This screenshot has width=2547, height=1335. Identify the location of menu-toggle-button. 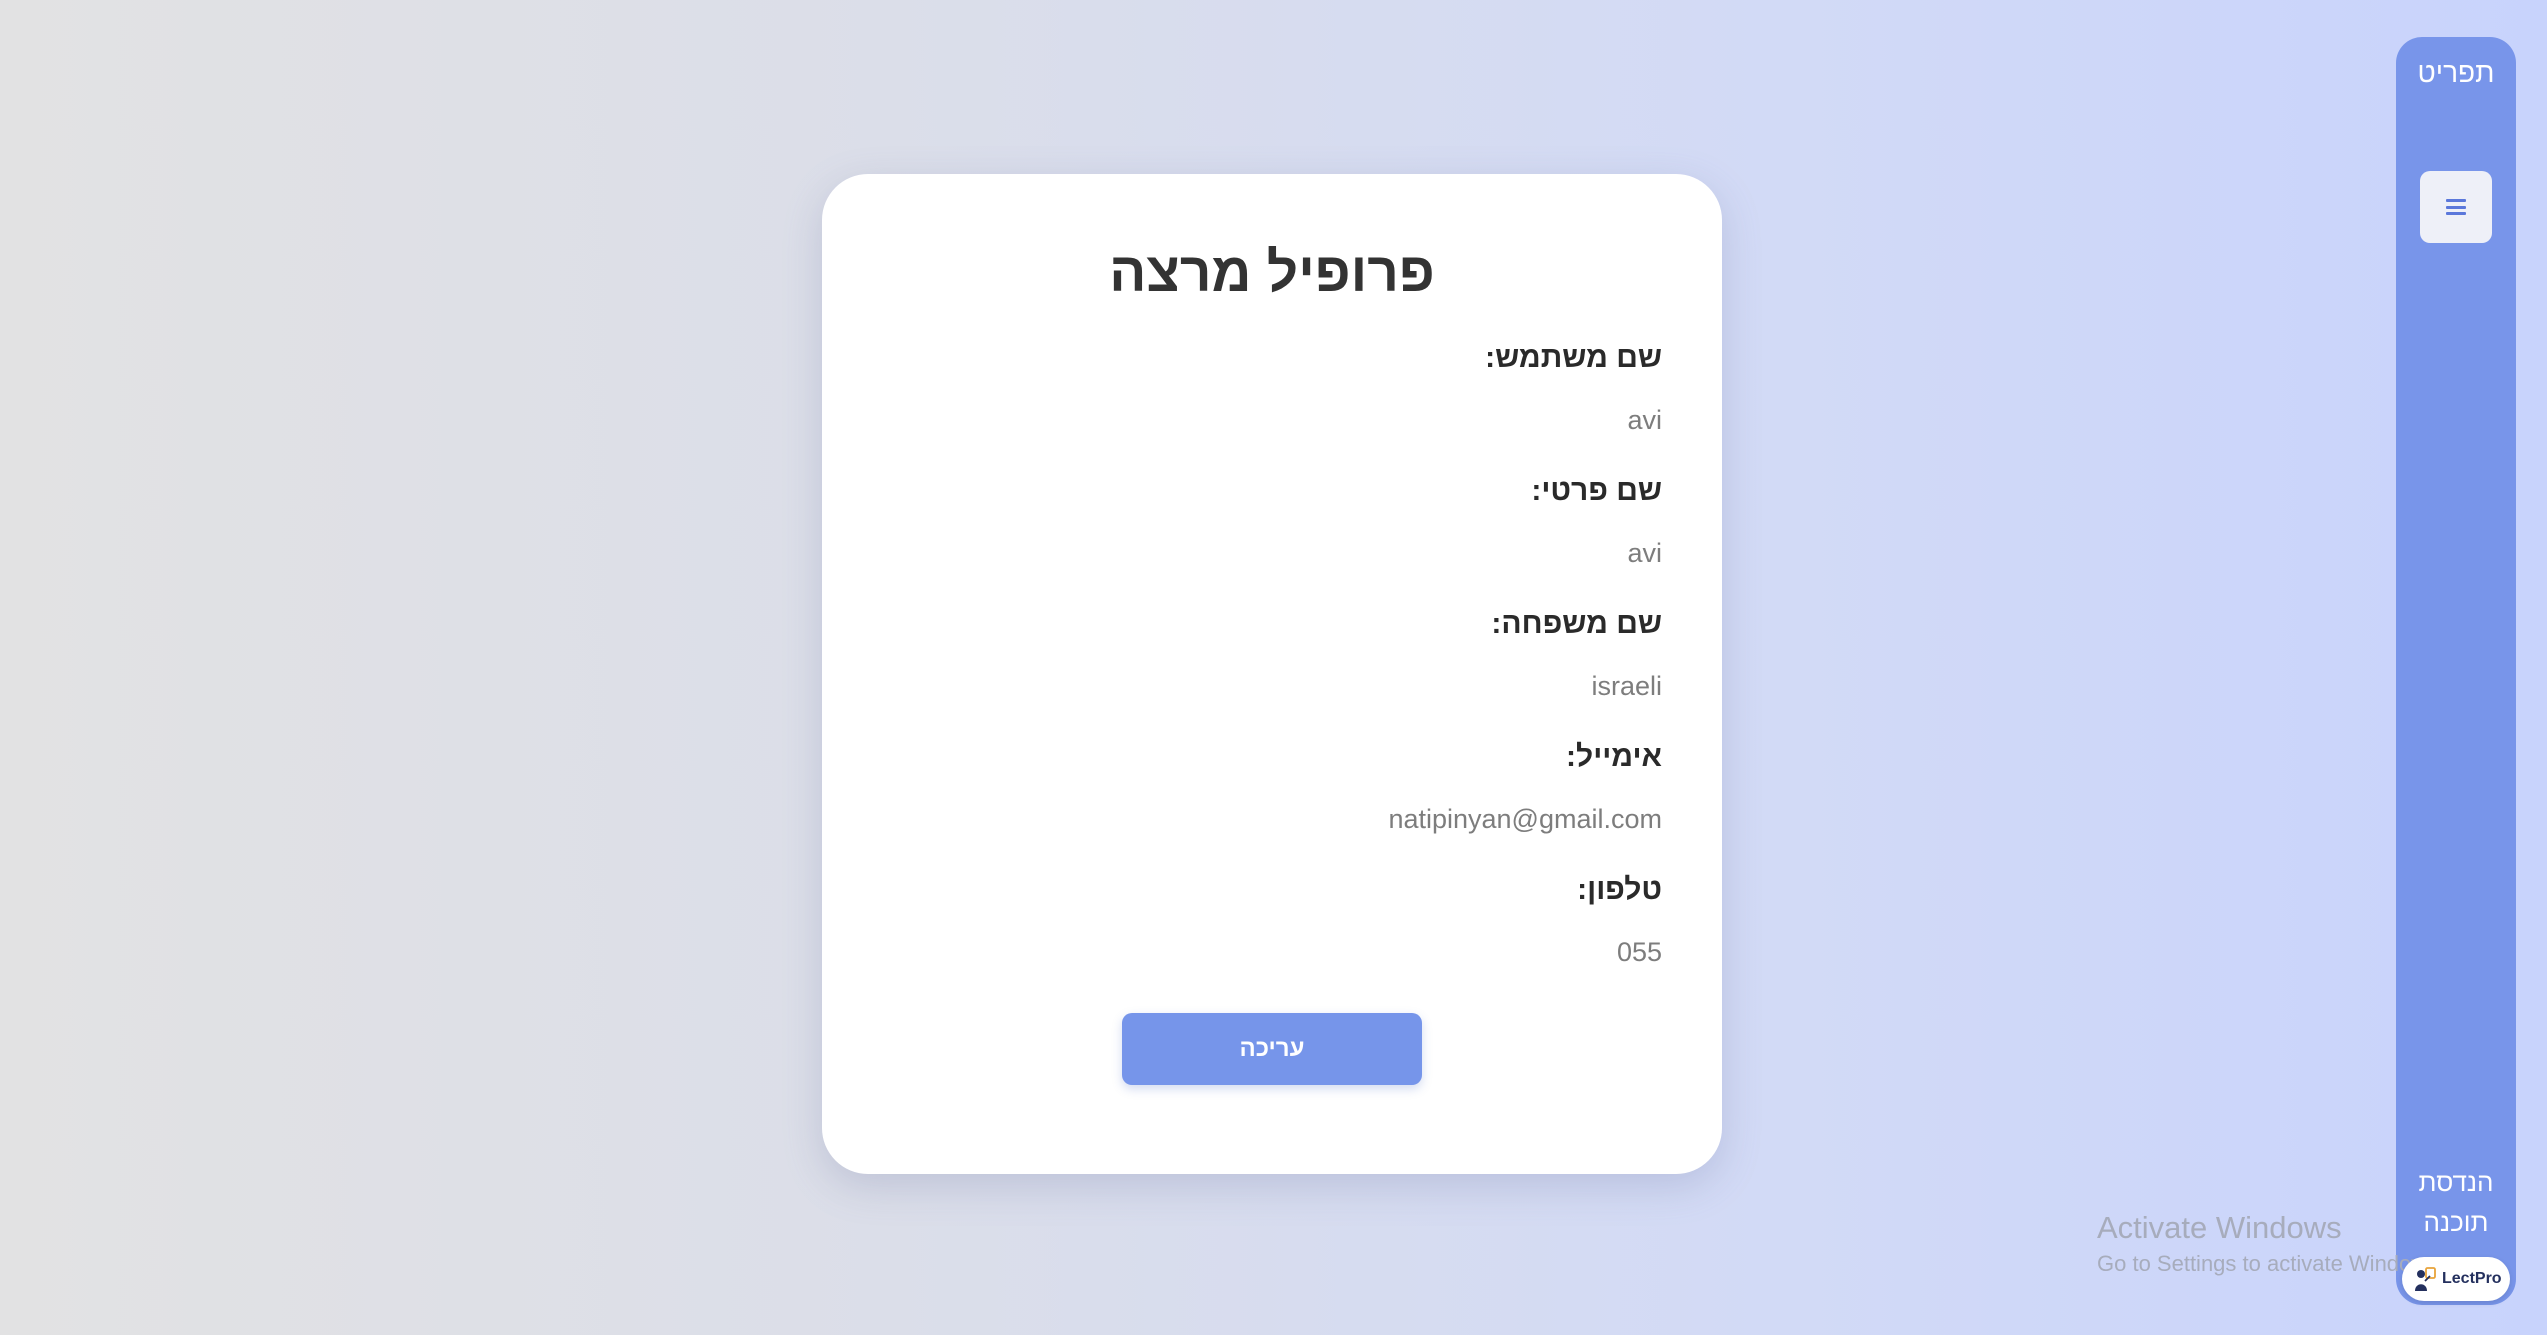
(2456, 207).